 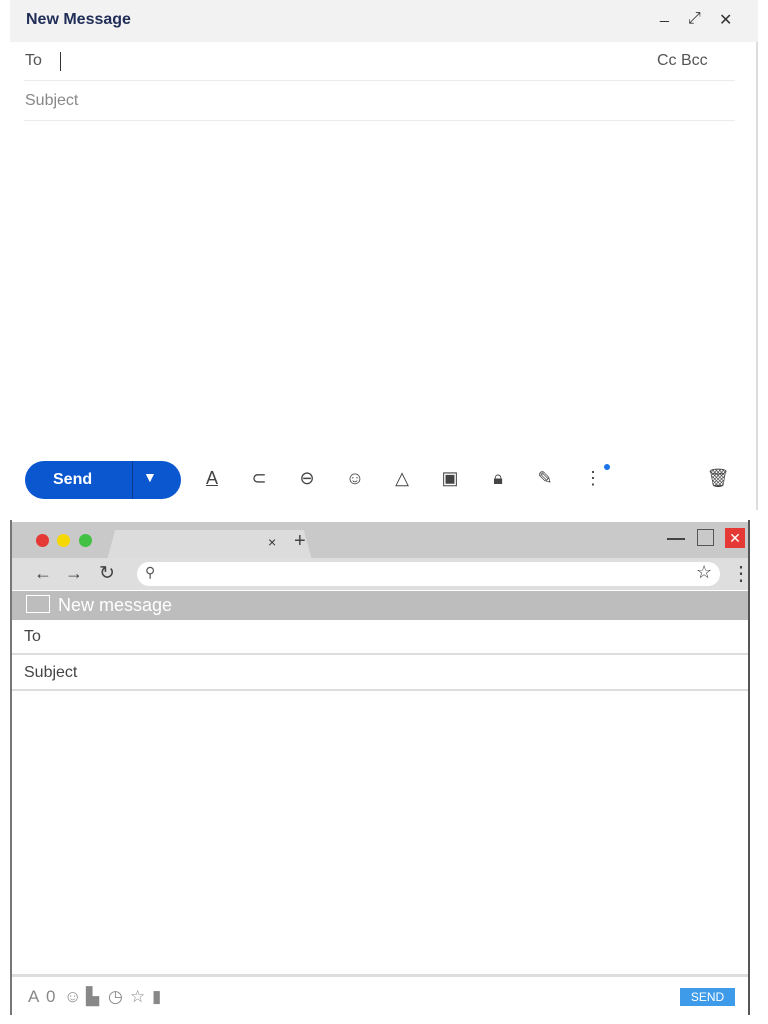 I want to click on compose-title: New message, so click(x=115, y=605).